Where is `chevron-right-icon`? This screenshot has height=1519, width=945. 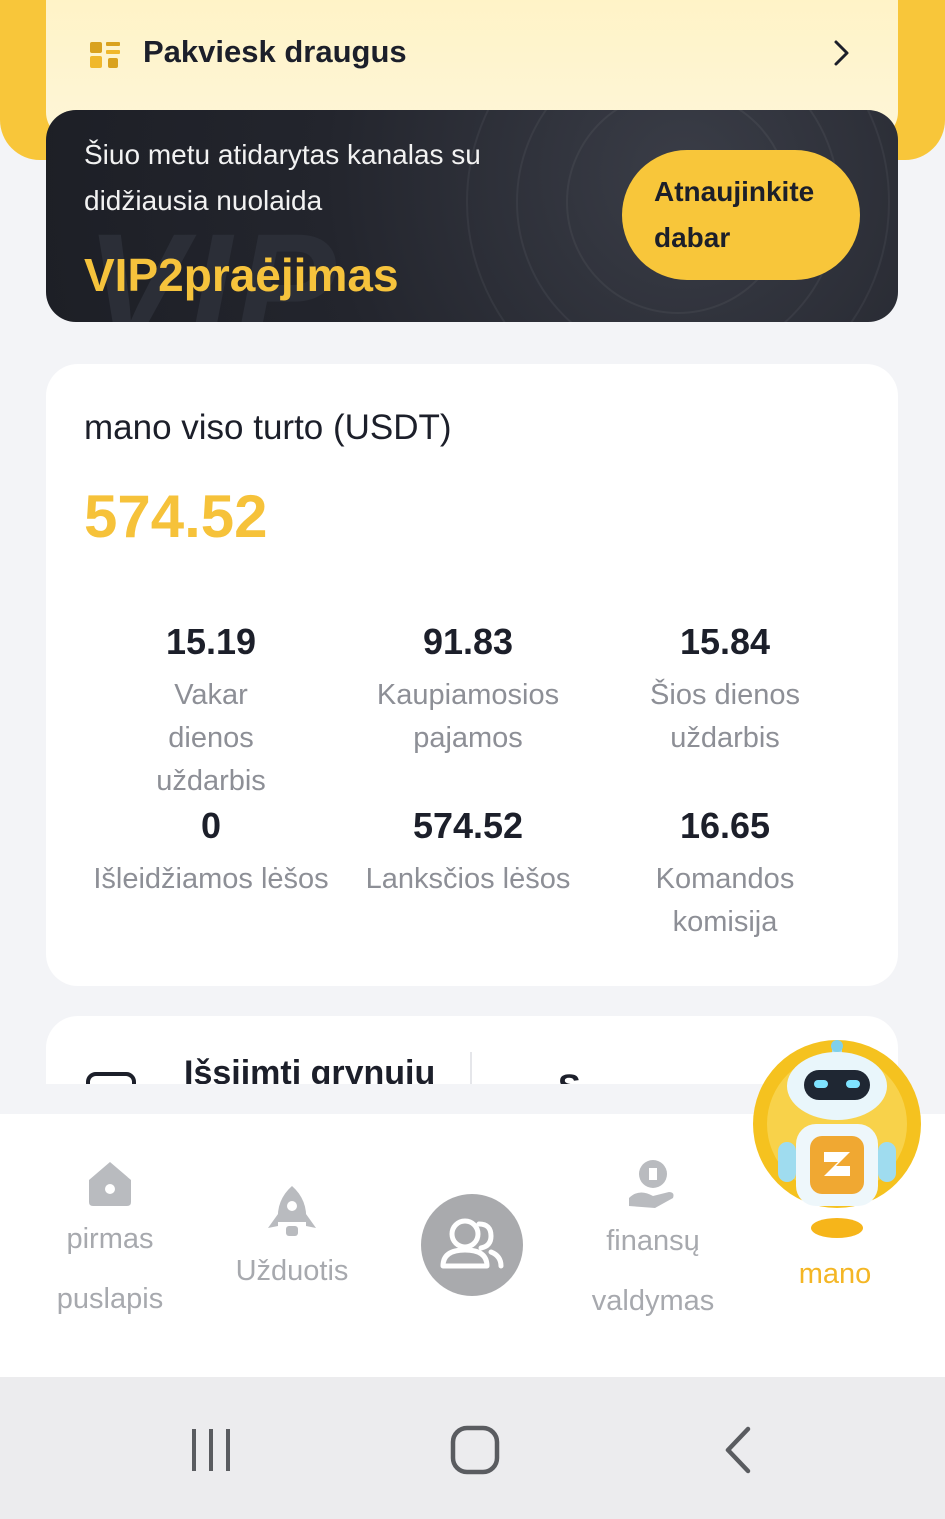
chevron-right-icon is located at coordinates (841, 53).